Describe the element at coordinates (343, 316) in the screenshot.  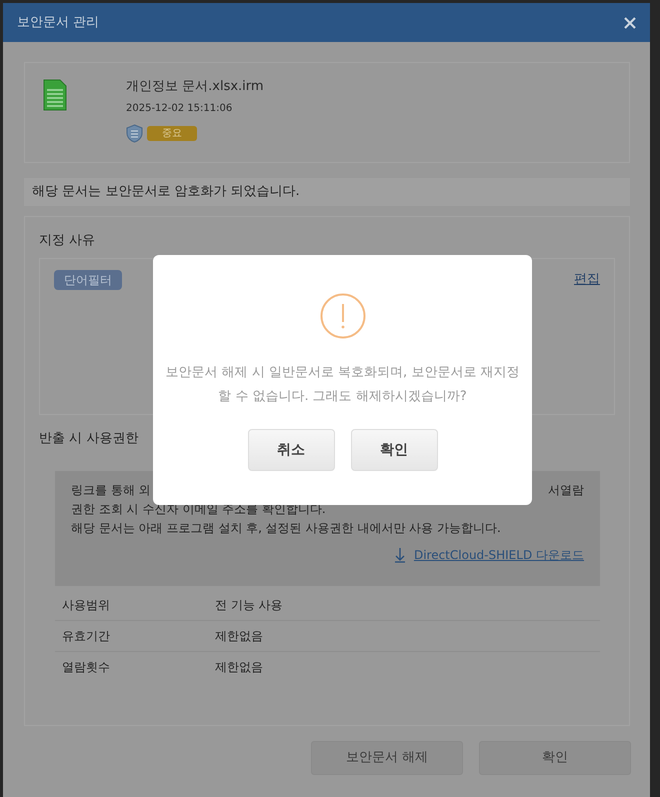
I see `warning-icon` at that location.